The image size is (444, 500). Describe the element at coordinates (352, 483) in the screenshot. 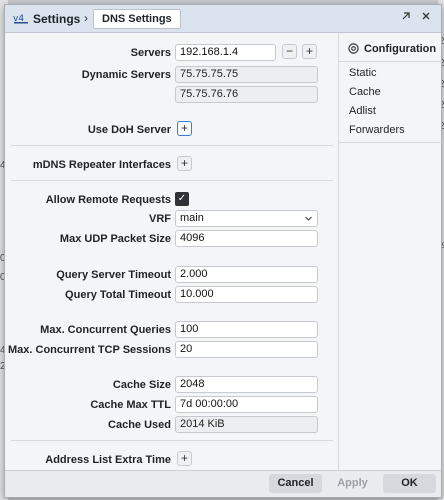

I see `apply-button: Apply` at that location.